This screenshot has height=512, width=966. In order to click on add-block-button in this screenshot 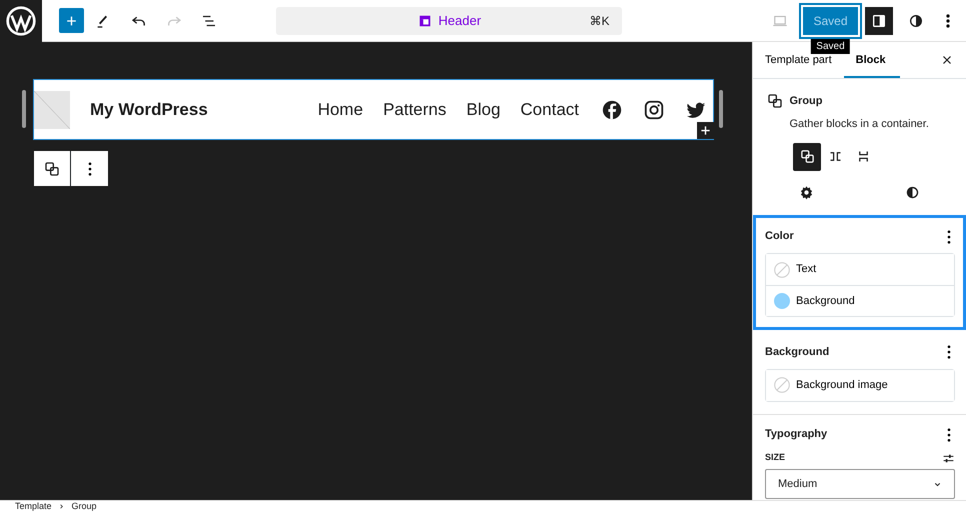, I will do `click(705, 130)`.